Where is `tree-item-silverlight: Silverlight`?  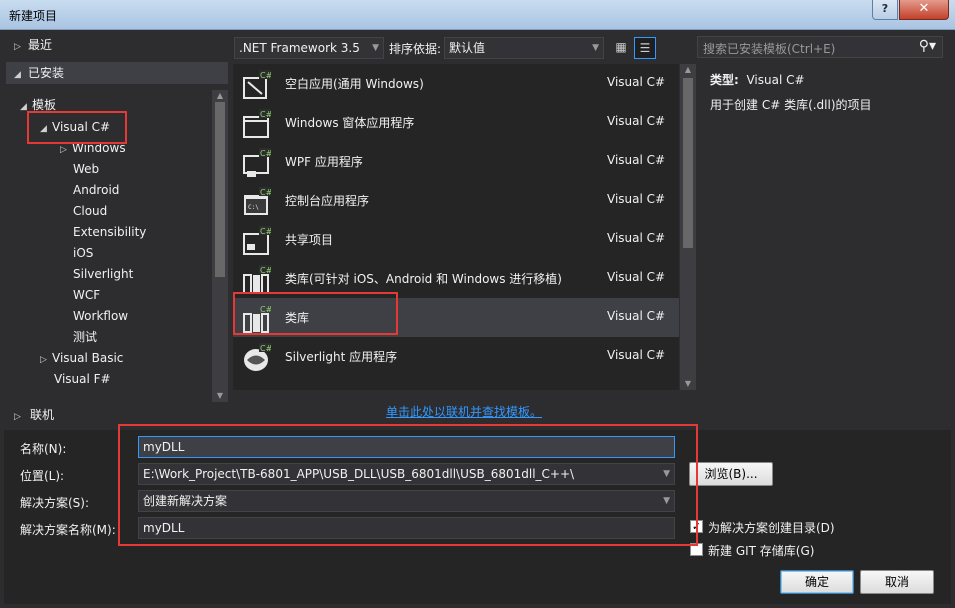 tree-item-silverlight: Silverlight is located at coordinates (103, 274).